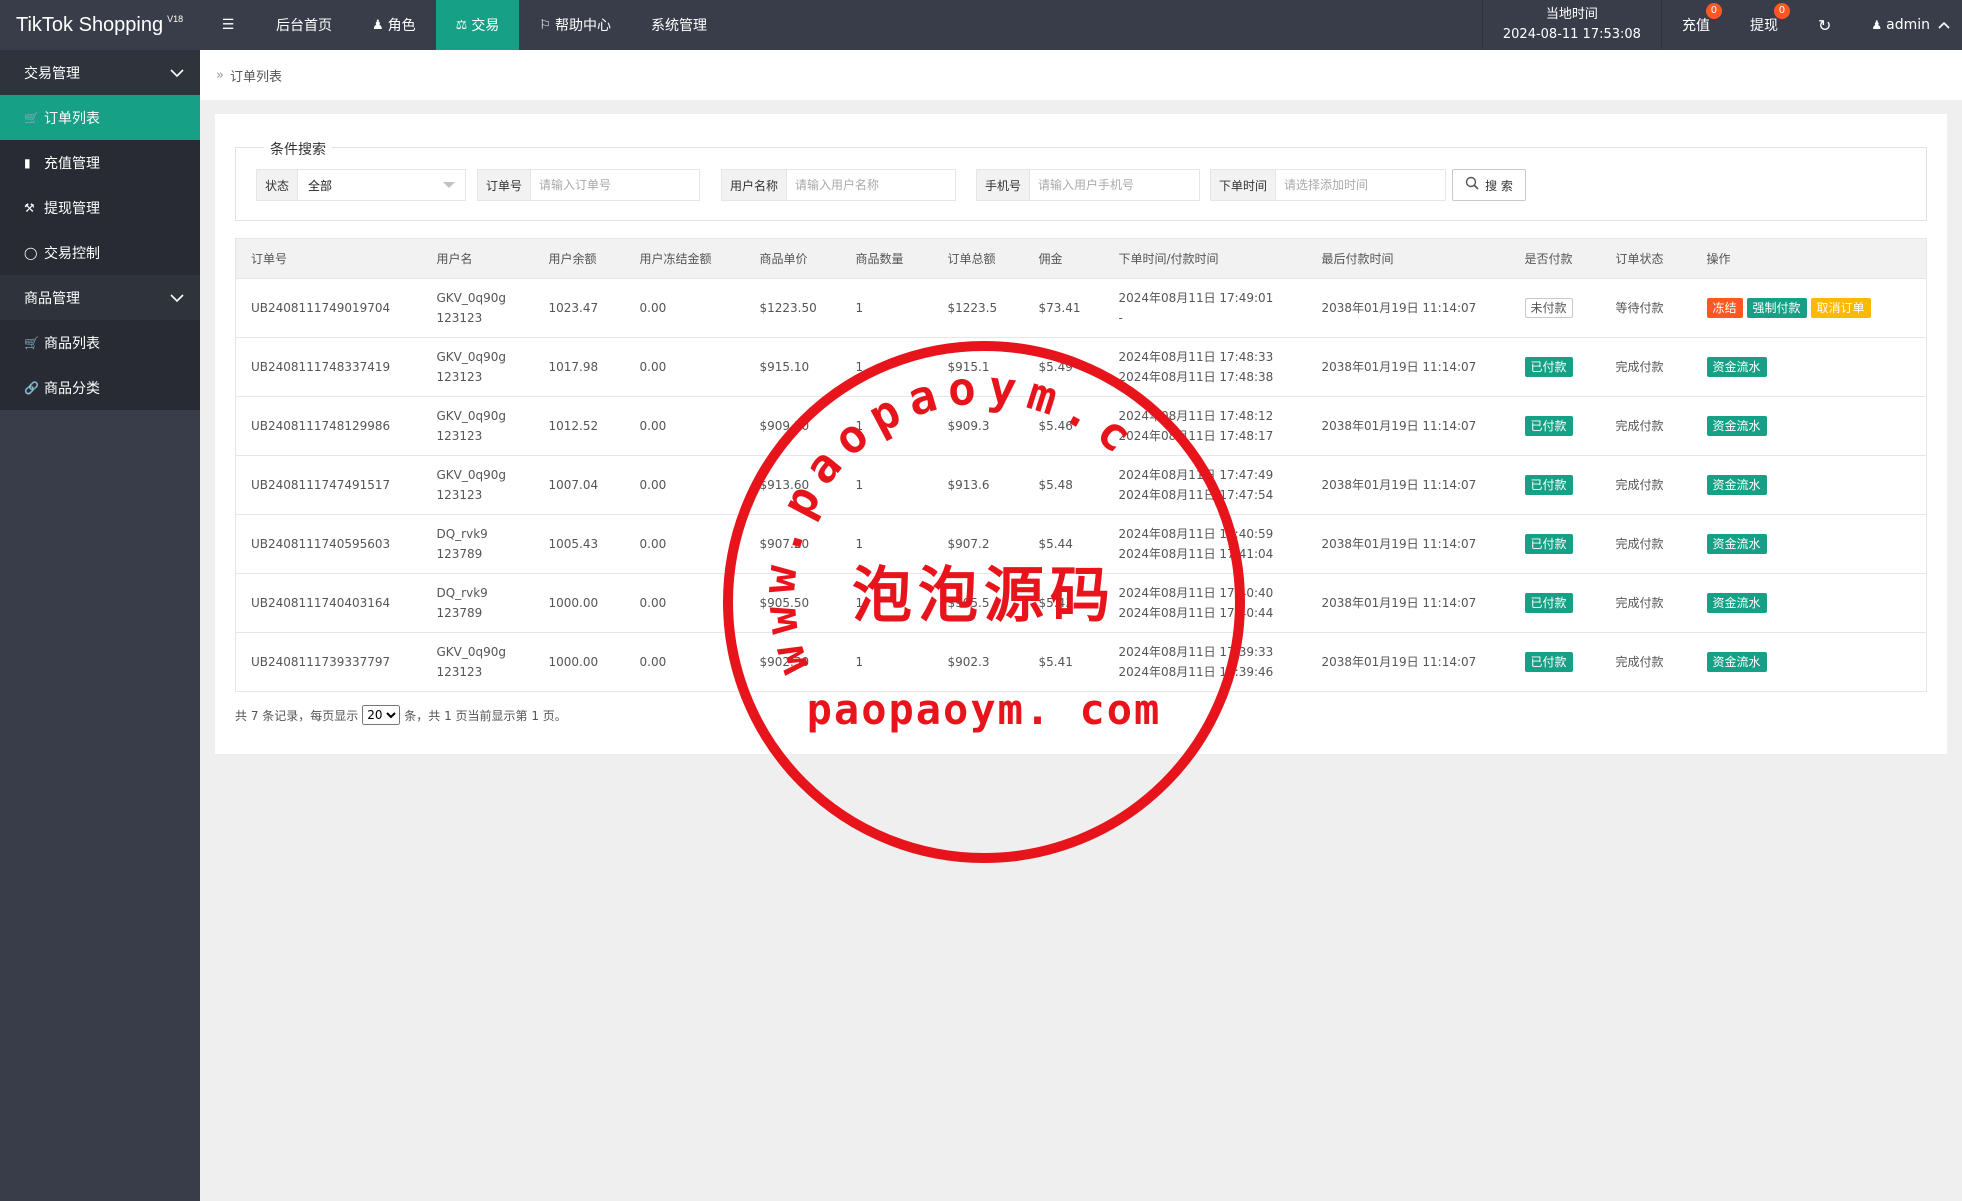  I want to click on commission-value: $5.49, so click(1055, 367).